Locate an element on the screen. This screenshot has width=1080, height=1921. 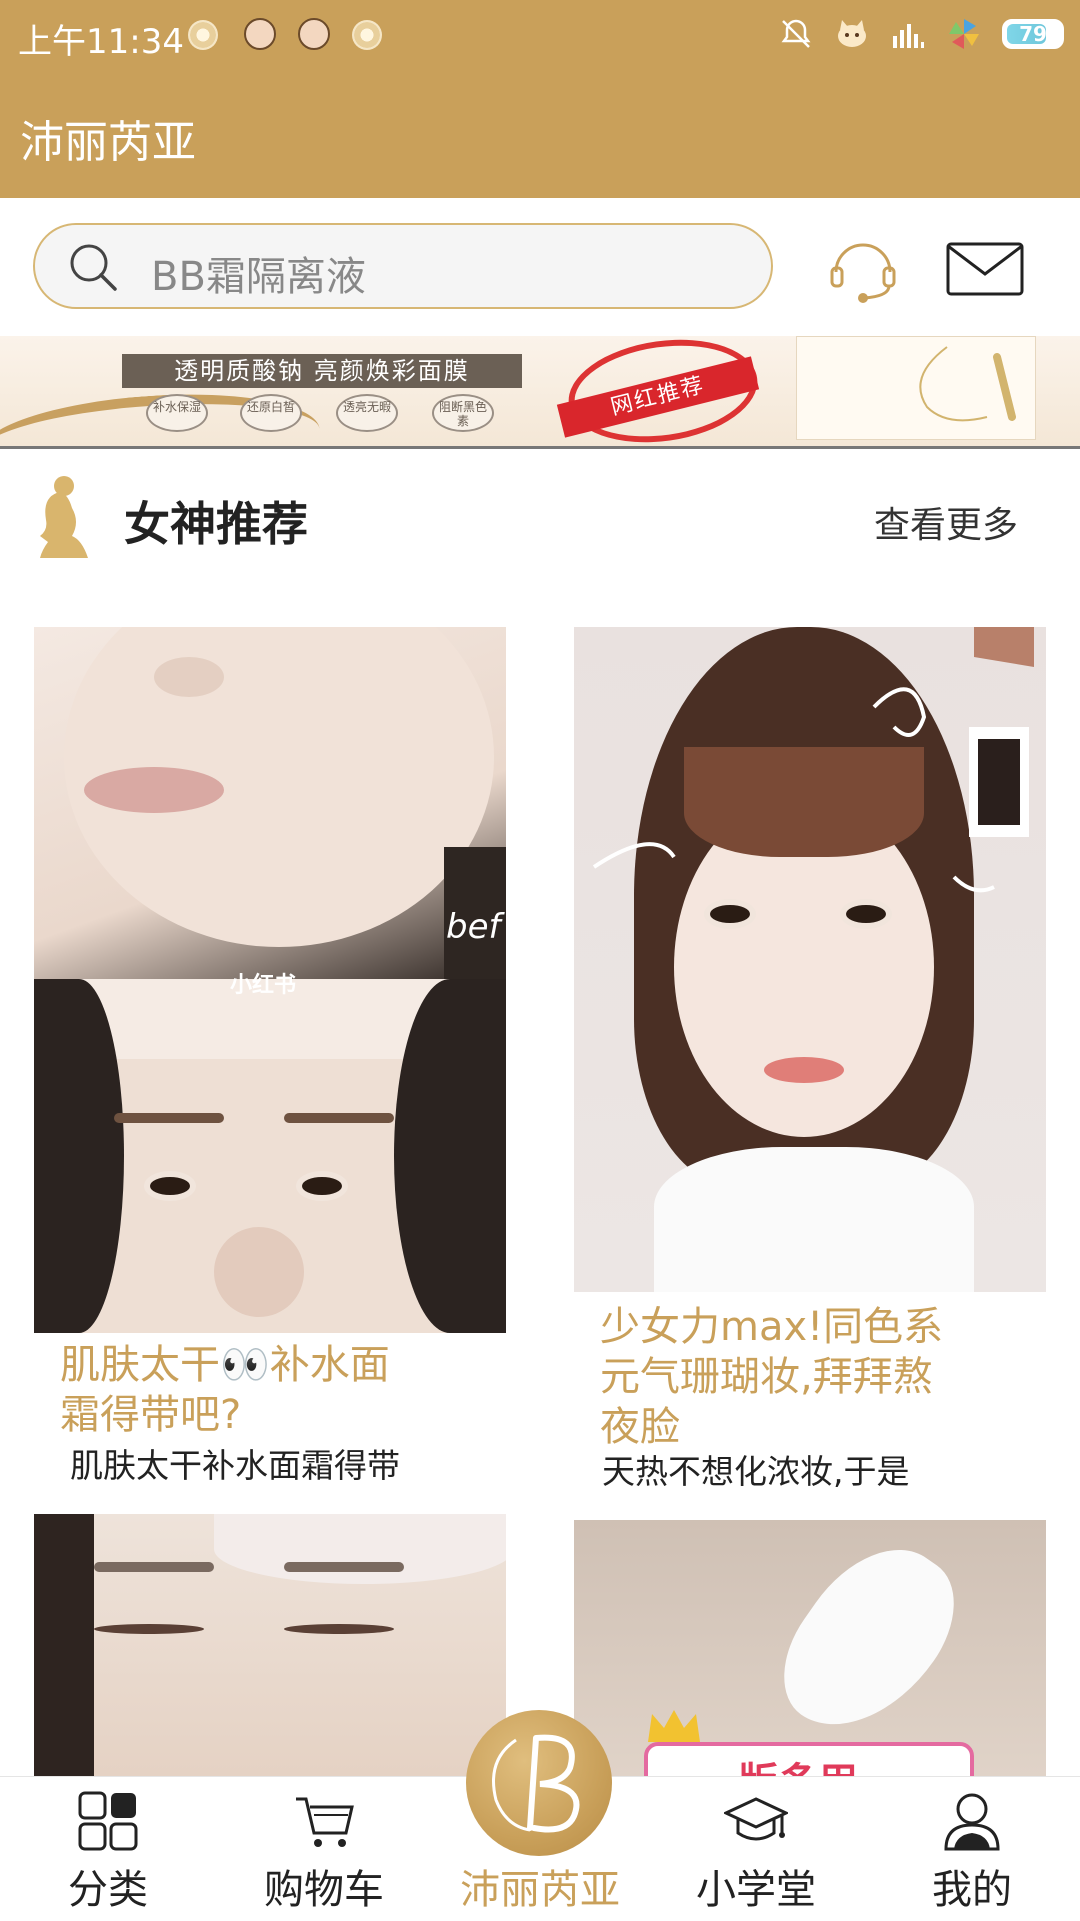
search-placeholder: BB霜隔离液 is located at coordinates (258, 277).